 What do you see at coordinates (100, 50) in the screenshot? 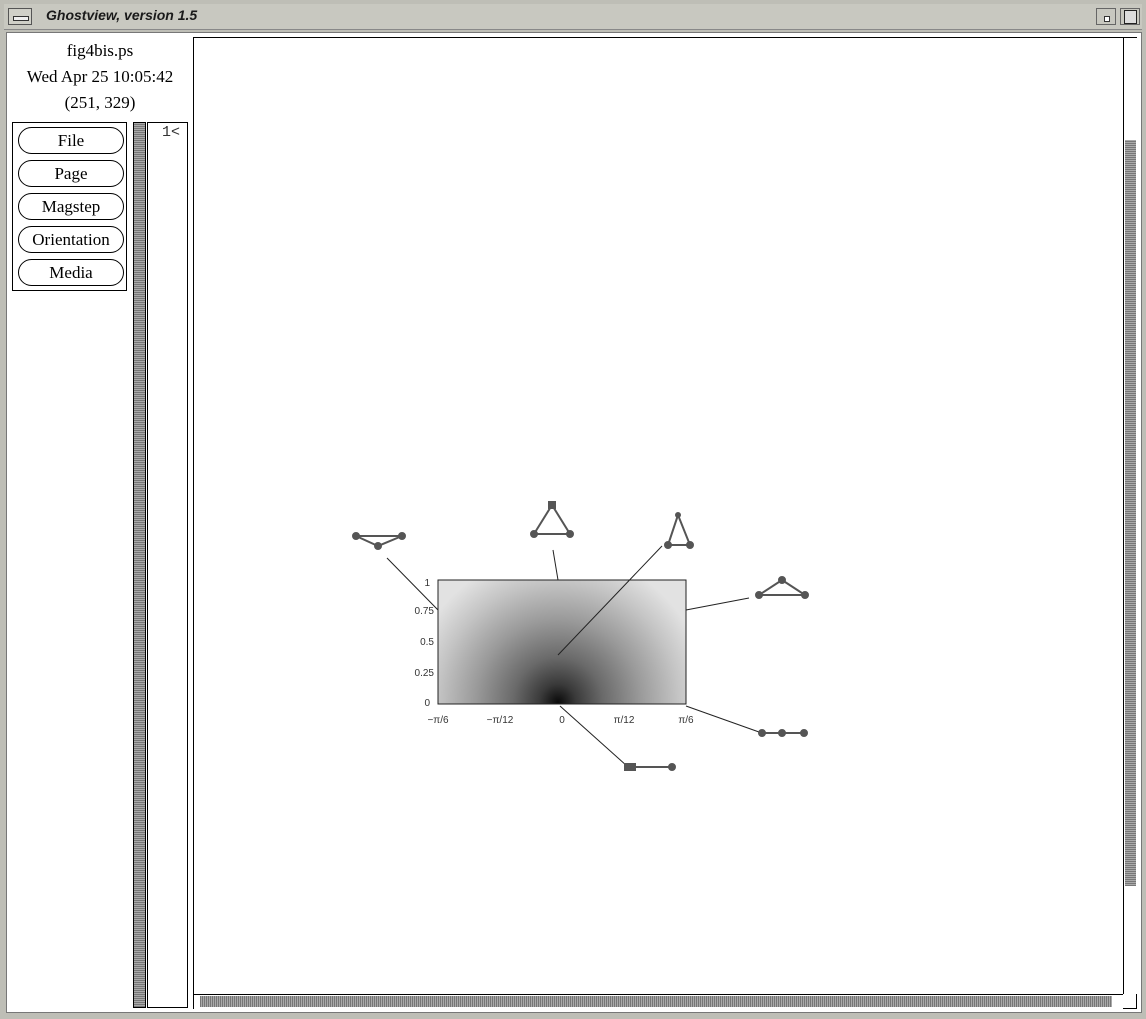
I see `file-name: fig4bis.ps` at bounding box center [100, 50].